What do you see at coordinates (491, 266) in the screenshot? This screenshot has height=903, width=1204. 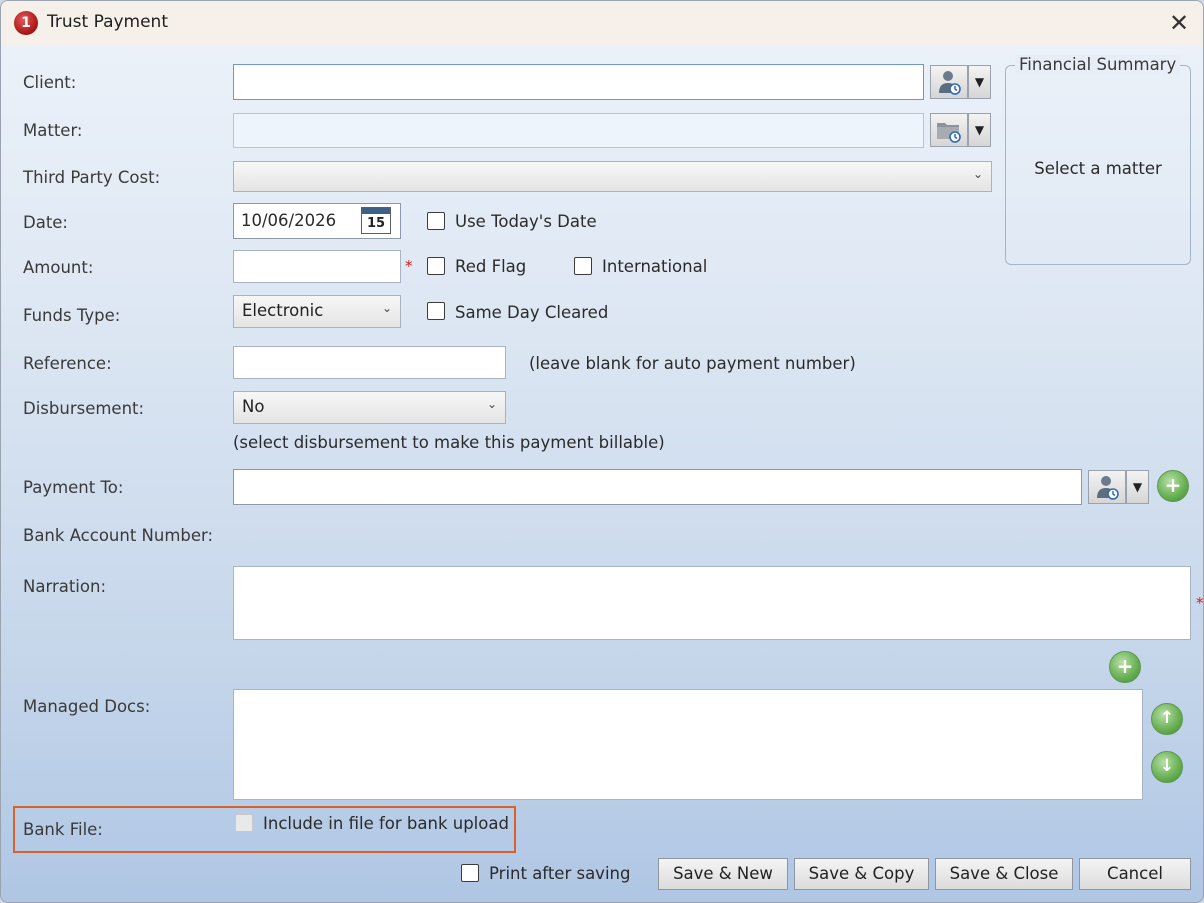 I see `red-flag-label: Red Flag` at bounding box center [491, 266].